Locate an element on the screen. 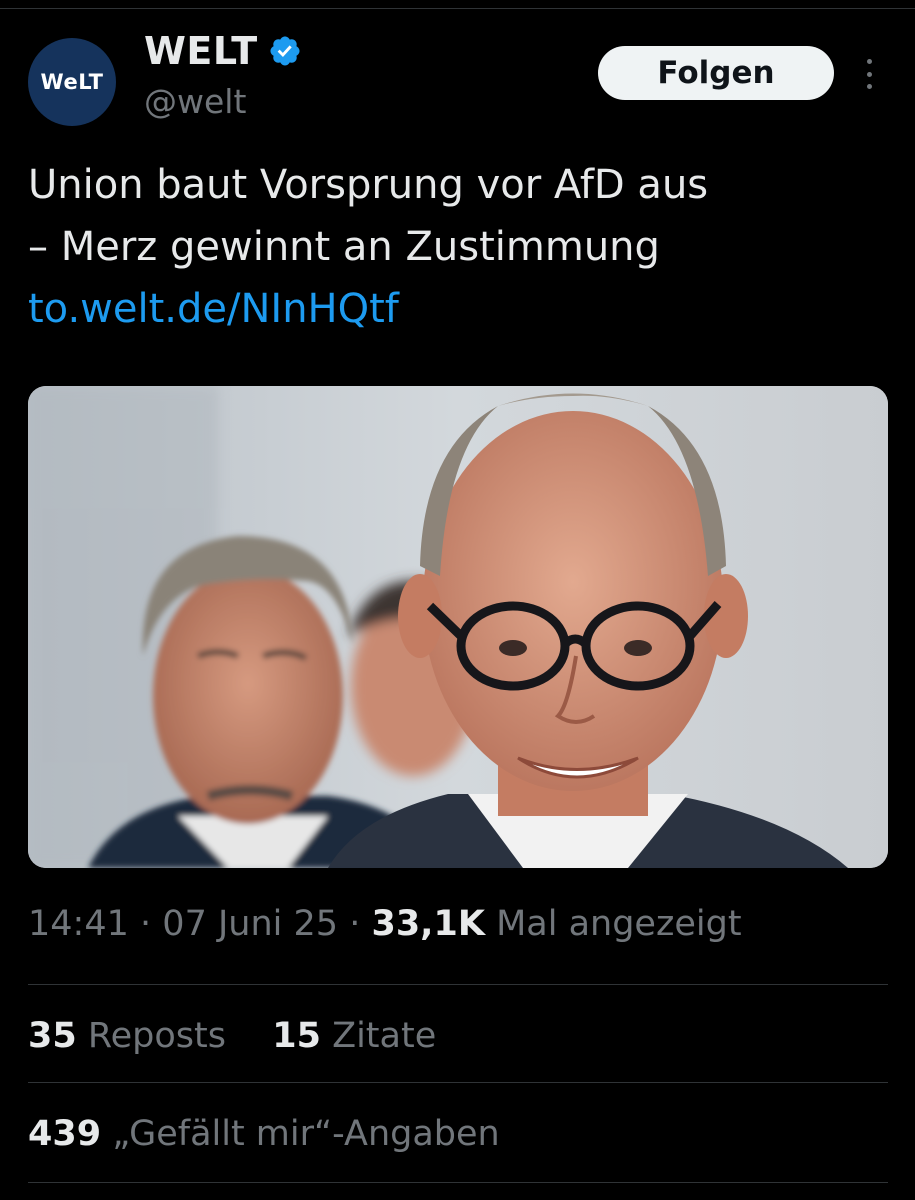 The width and height of the screenshot is (915, 1200). likes-count: 439 is located at coordinates (65, 1134).